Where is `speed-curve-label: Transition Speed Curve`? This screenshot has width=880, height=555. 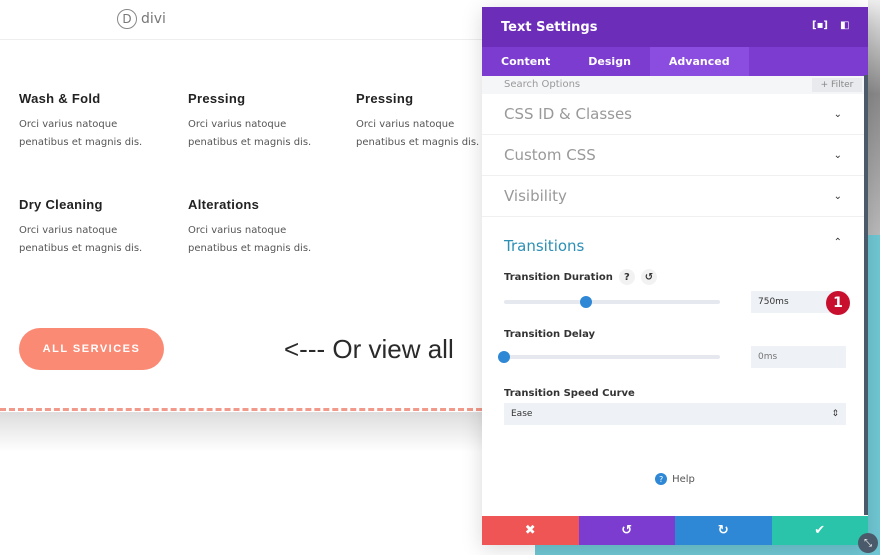
speed-curve-label: Transition Speed Curve is located at coordinates (569, 393).